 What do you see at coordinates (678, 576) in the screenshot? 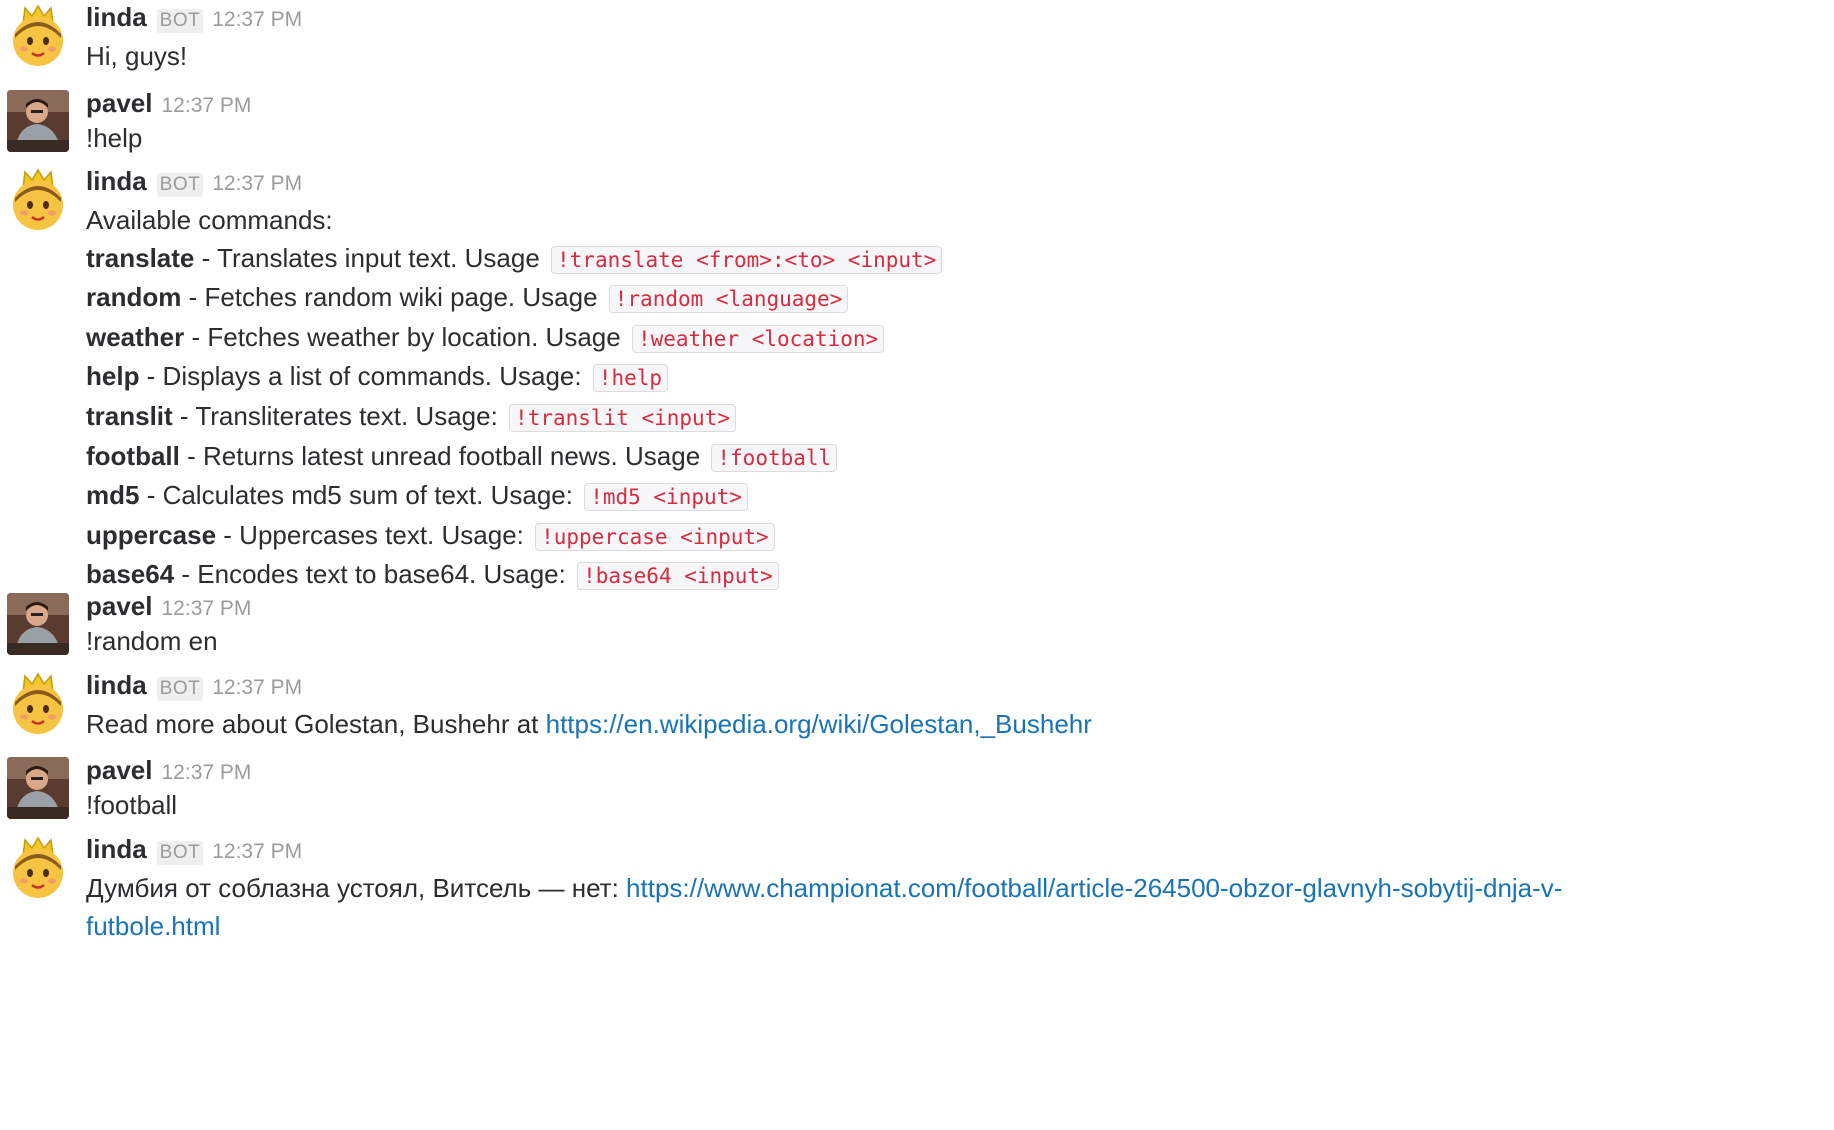
I see `command-usage: !base64 <input>` at bounding box center [678, 576].